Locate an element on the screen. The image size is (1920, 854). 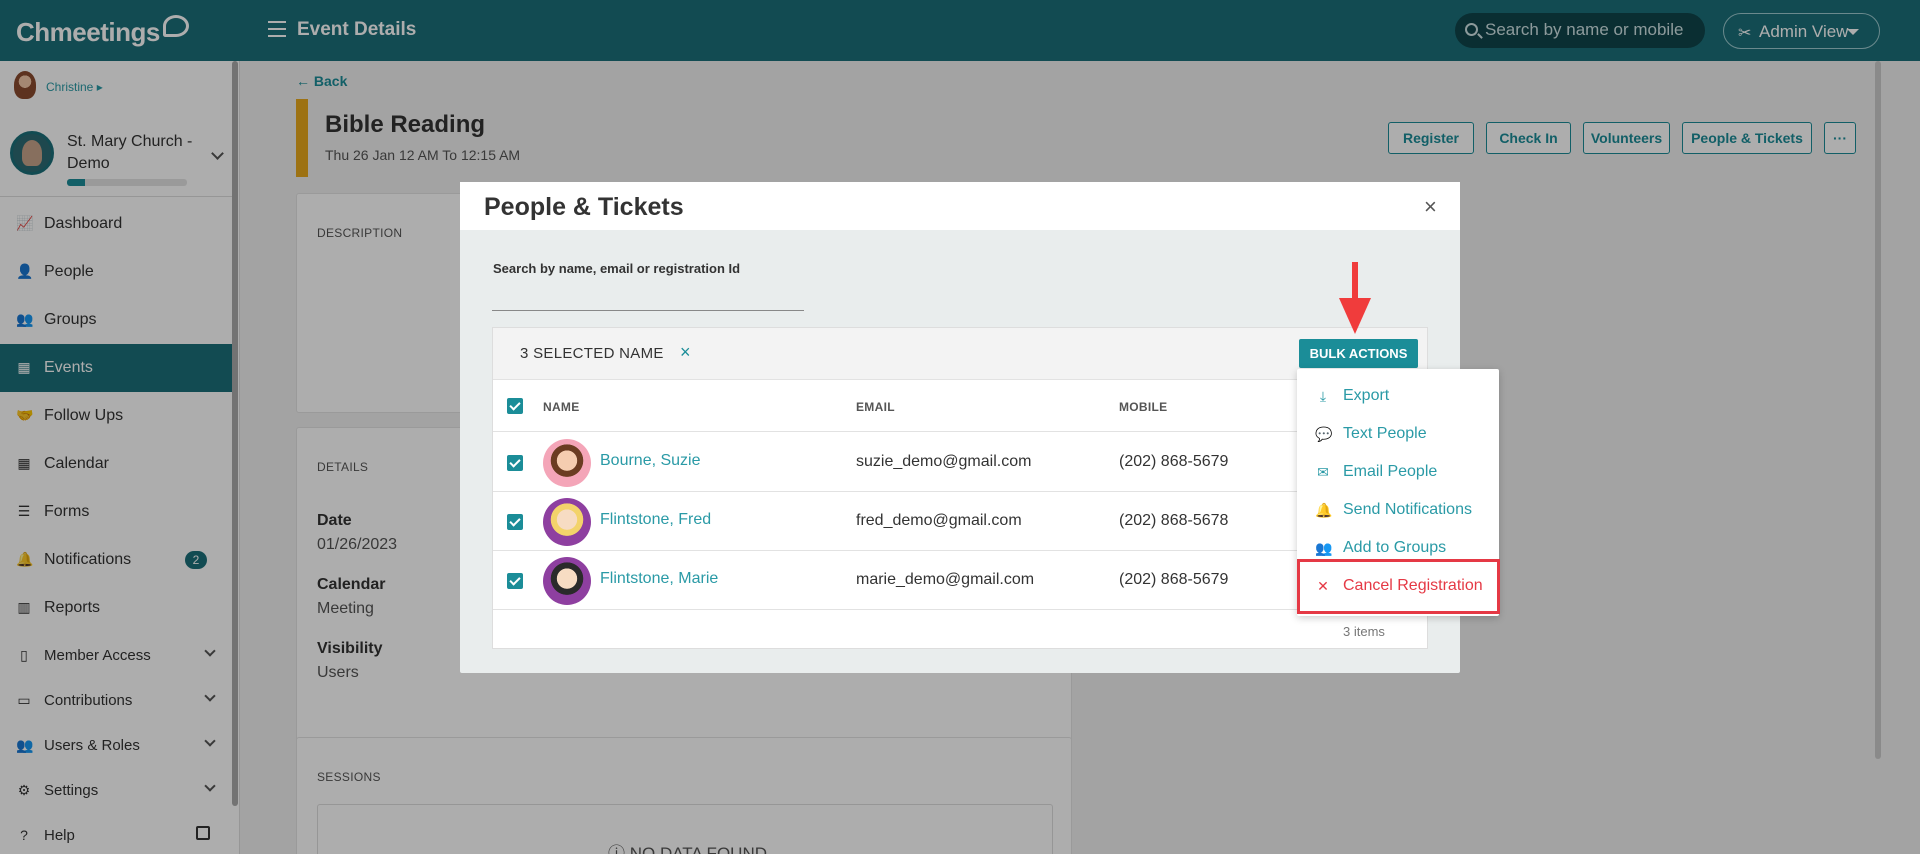
bell-icon: 🔔 is located at coordinates (1324, 510).